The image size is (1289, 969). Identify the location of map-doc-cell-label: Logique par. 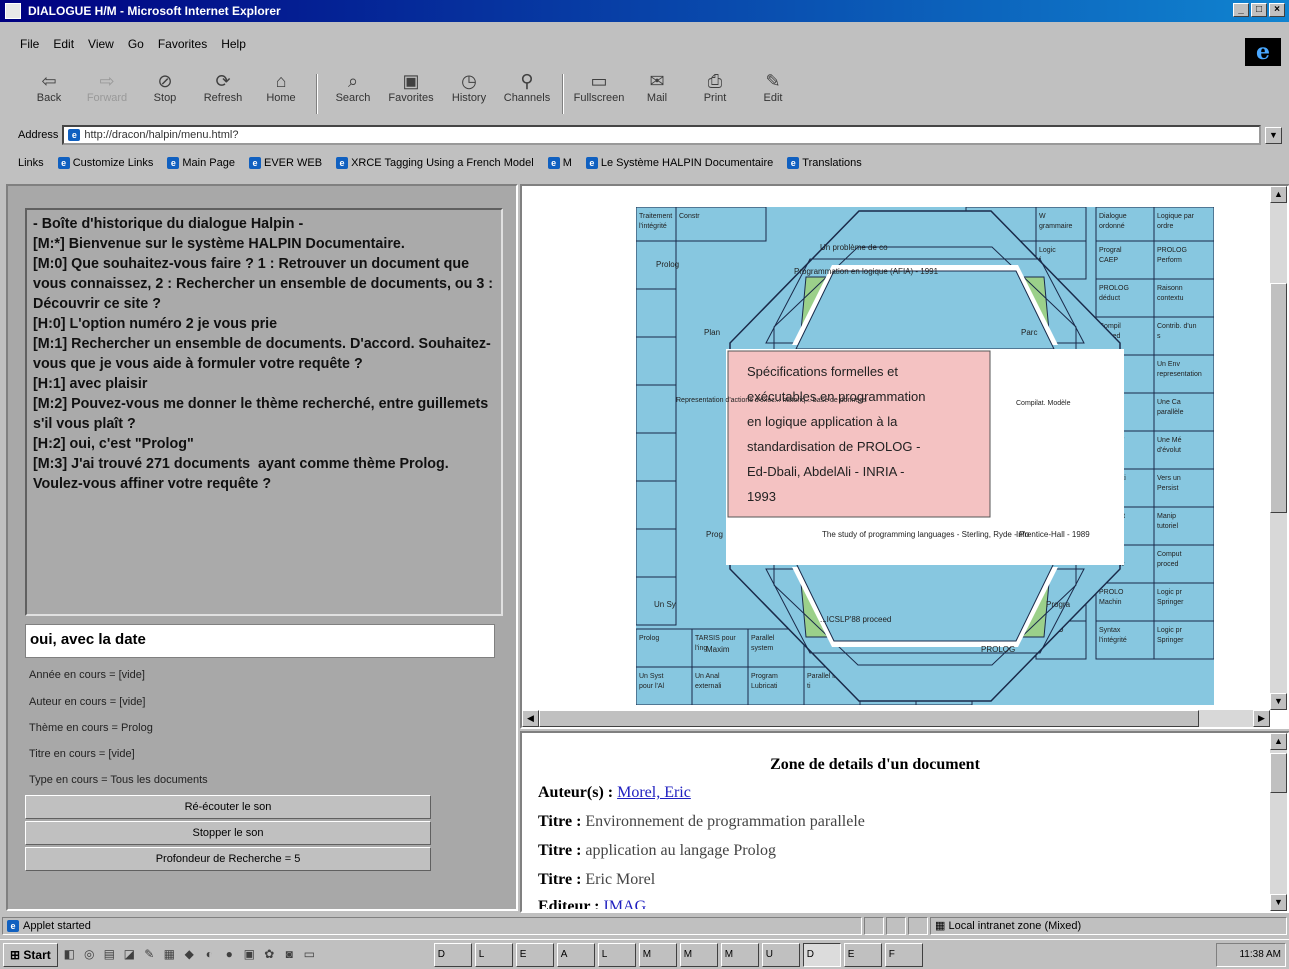
(1176, 216).